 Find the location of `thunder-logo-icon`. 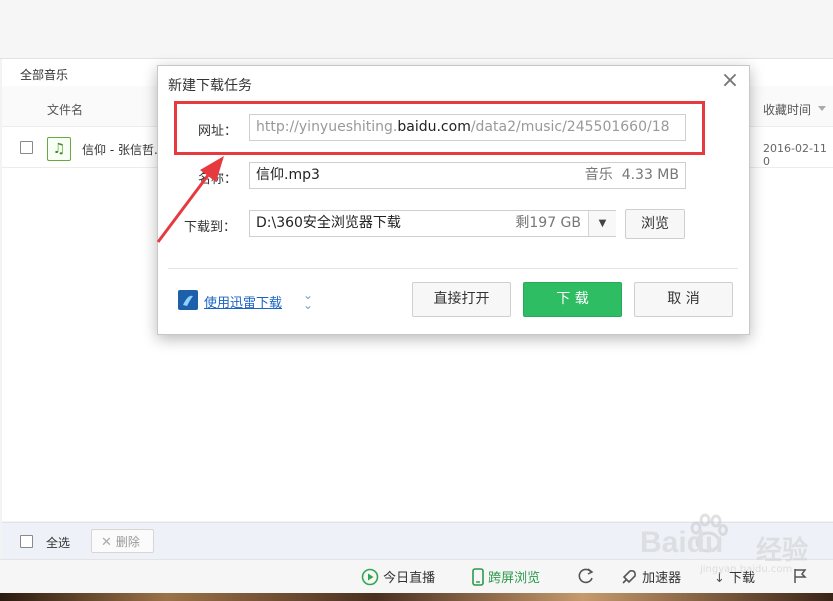

thunder-logo-icon is located at coordinates (188, 300).